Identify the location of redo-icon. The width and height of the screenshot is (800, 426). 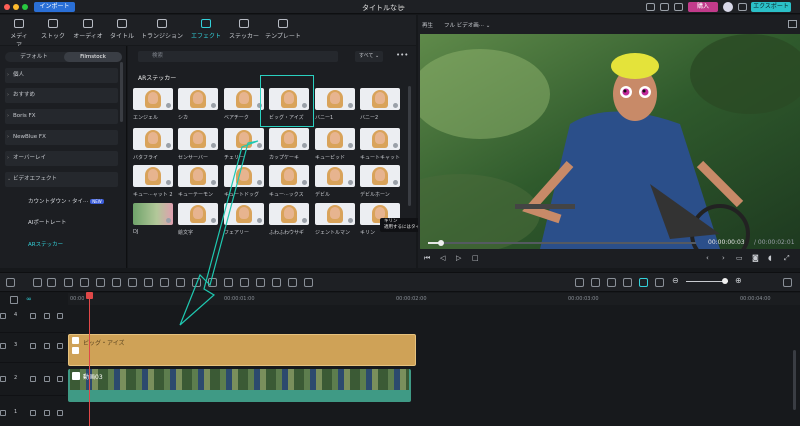
(51, 282).